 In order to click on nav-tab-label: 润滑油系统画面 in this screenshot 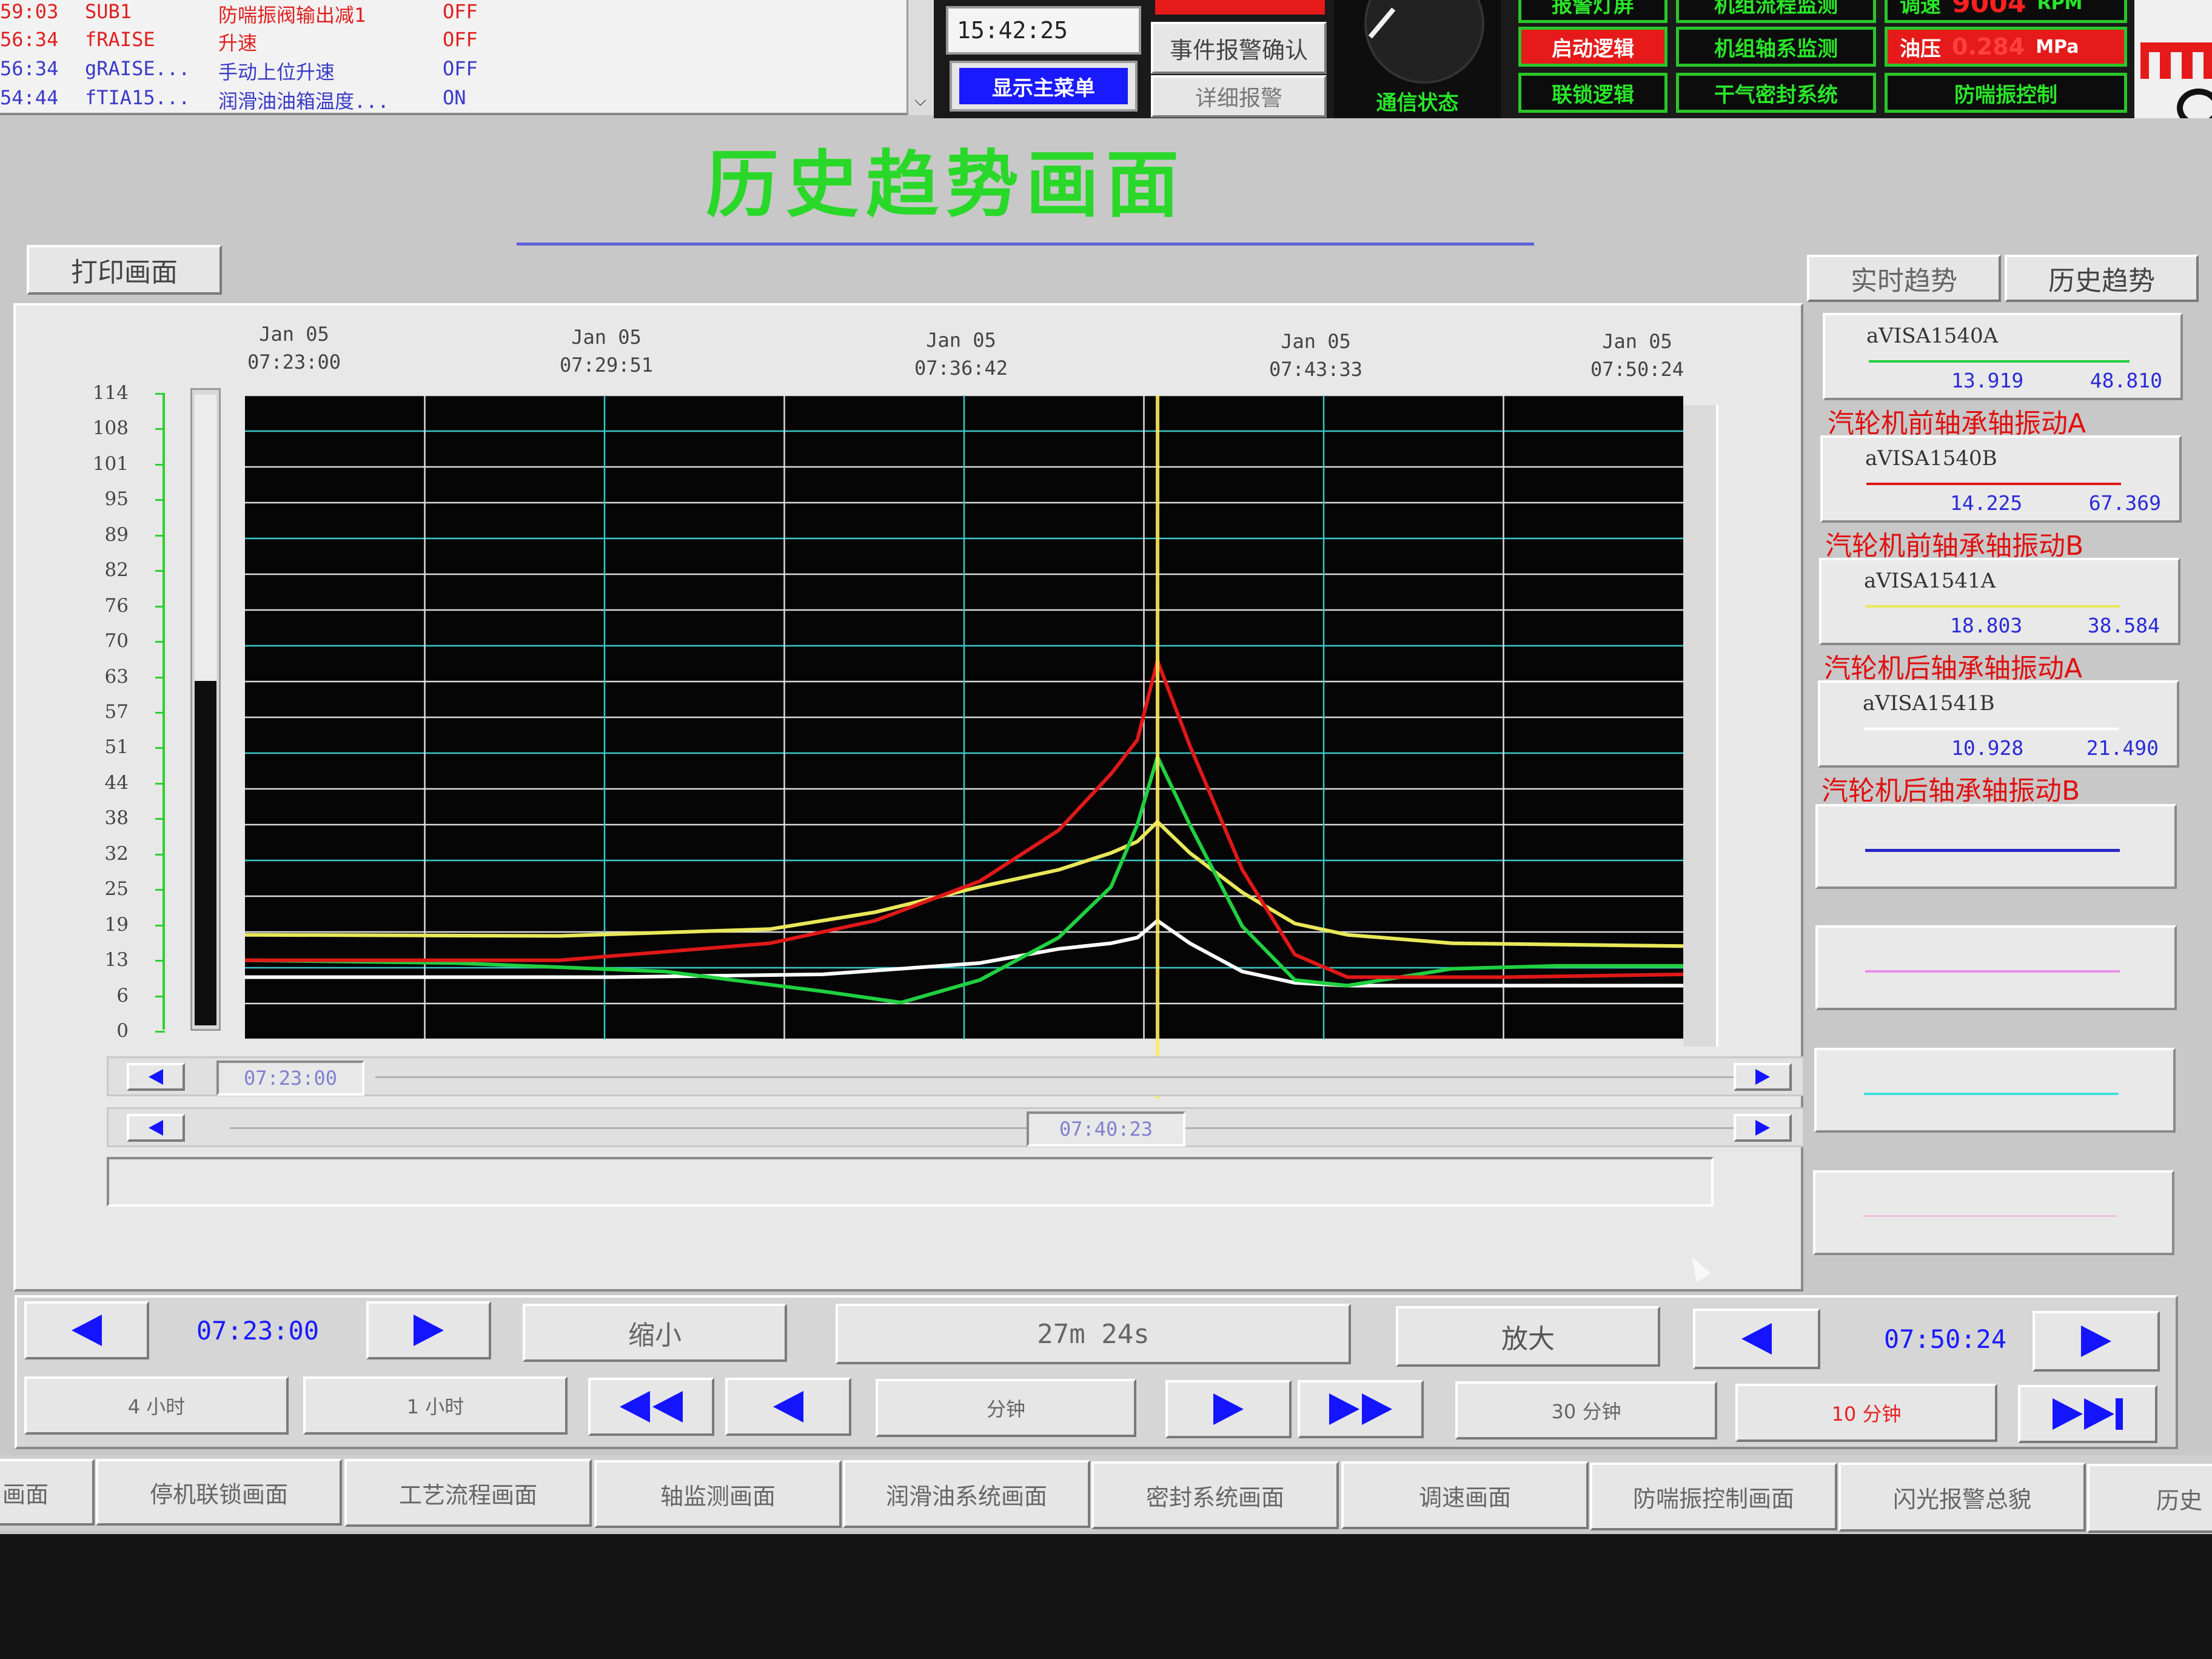, I will do `click(966, 1496)`.